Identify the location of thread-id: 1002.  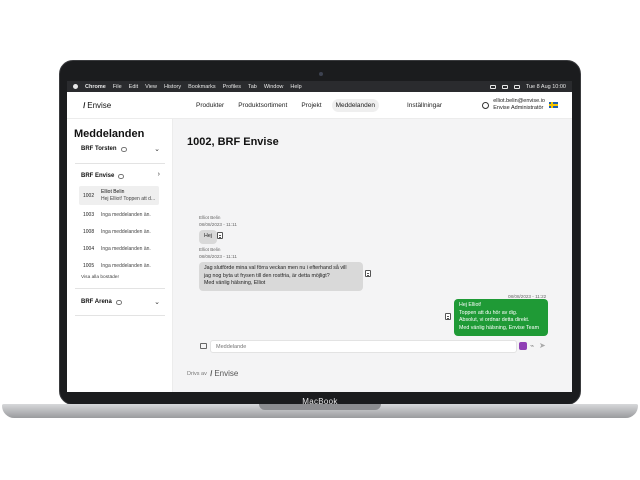
(89, 195).